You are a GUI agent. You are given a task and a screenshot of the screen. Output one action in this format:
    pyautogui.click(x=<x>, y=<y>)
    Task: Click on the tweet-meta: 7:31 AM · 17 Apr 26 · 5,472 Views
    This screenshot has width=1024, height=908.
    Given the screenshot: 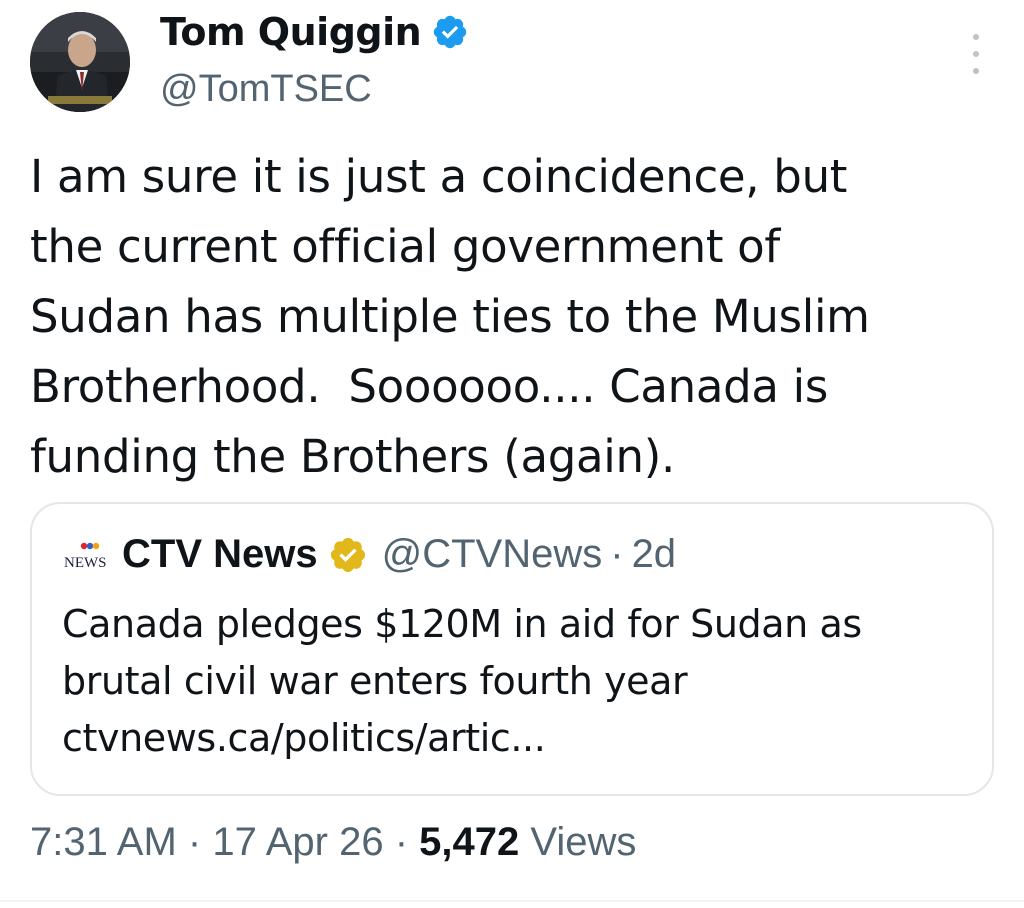 What is the action you would take?
    pyautogui.click(x=333, y=842)
    